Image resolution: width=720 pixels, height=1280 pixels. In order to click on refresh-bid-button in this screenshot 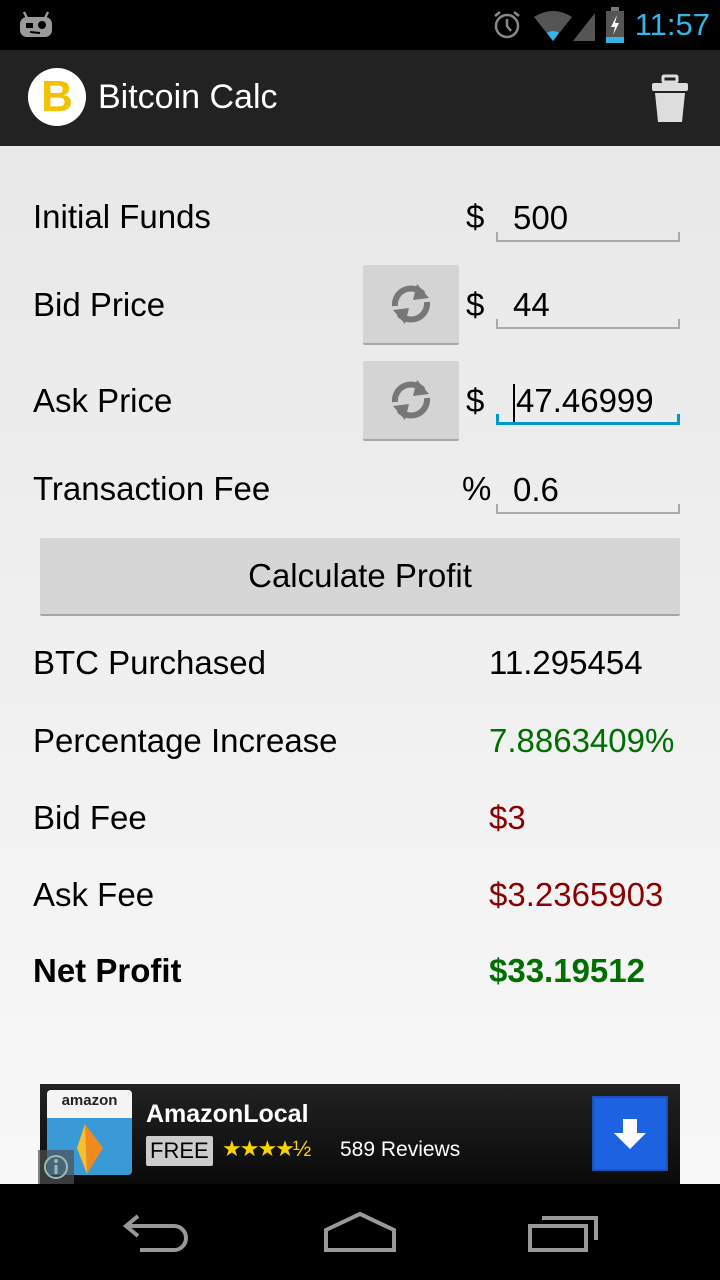, I will do `click(411, 305)`.